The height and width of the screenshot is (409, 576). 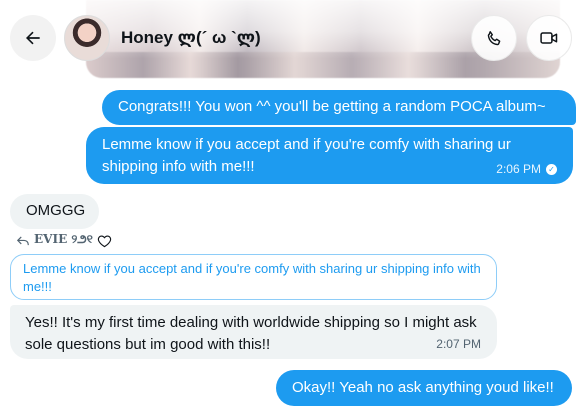 I want to click on reply-author: 𝐄𝐕𝐈𝐄 ୨౨୧, so click(x=63, y=239).